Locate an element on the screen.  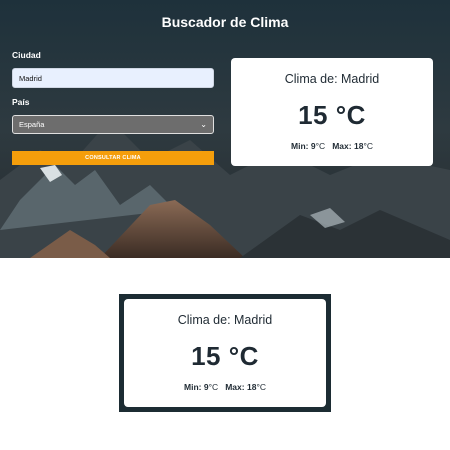
max-label: Max: is located at coordinates (342, 146).